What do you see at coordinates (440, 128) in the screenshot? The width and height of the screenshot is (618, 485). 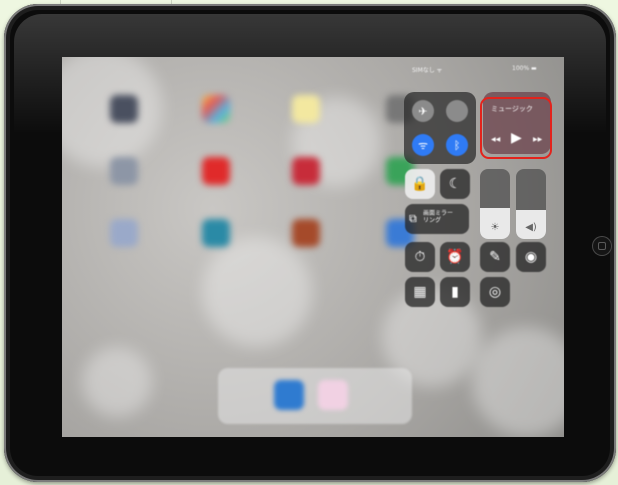 I see `connectivity-module: ✈ ᯤ ᛒ` at bounding box center [440, 128].